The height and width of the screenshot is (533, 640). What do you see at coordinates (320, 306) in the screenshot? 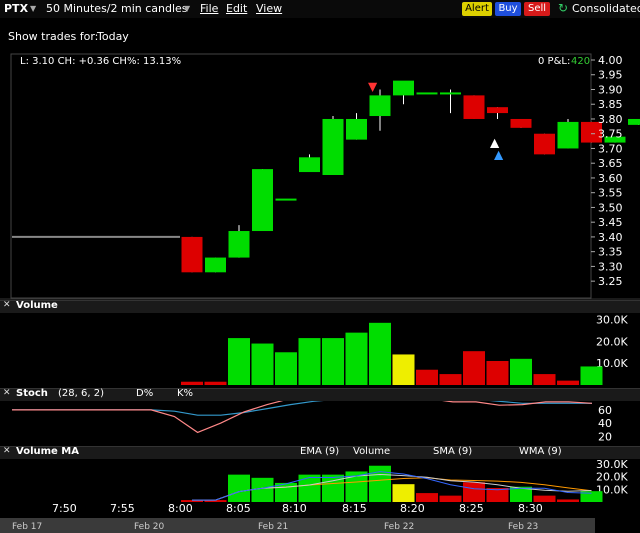
I see `volume-panel-header: ✕ Volume` at bounding box center [320, 306].